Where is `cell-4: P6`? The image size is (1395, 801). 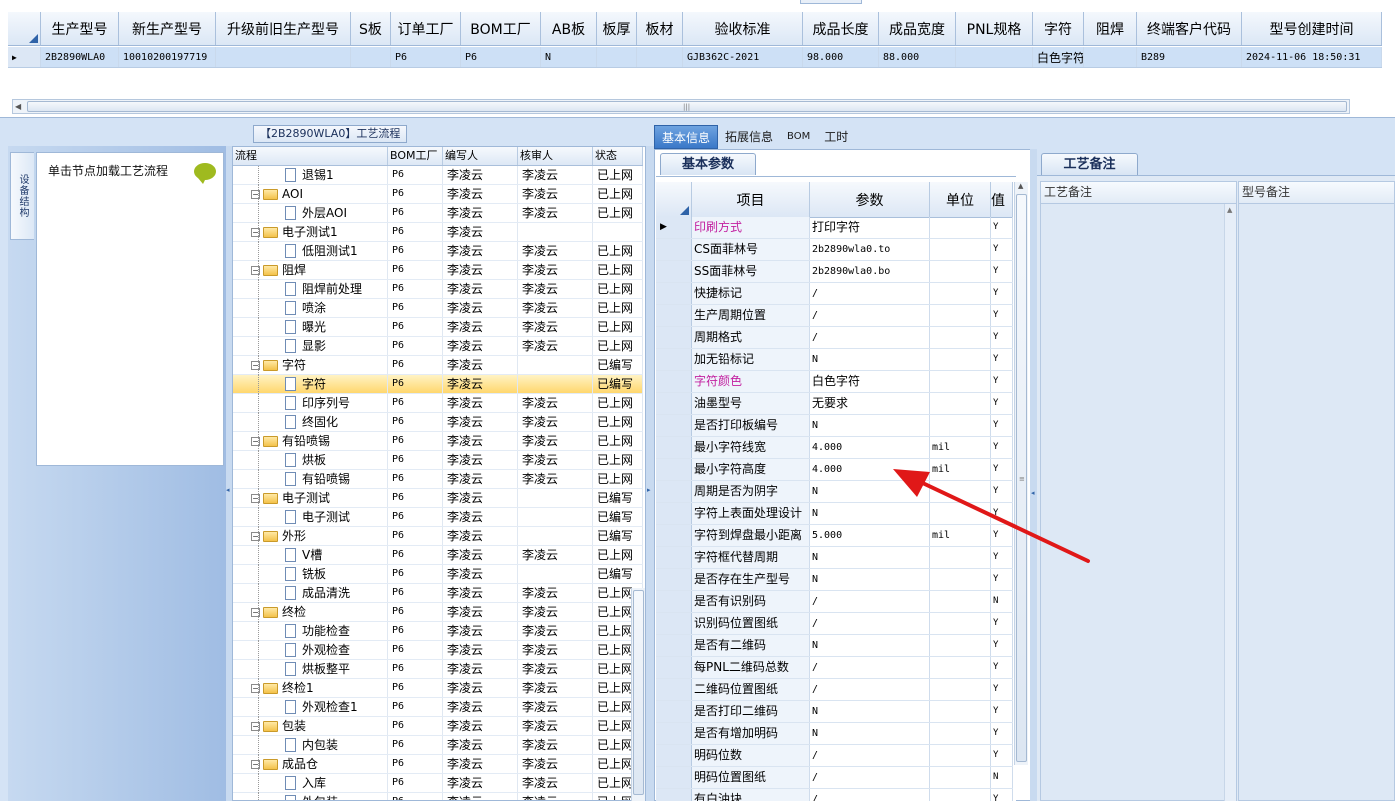
cell-4: P6 is located at coordinates (426, 57).